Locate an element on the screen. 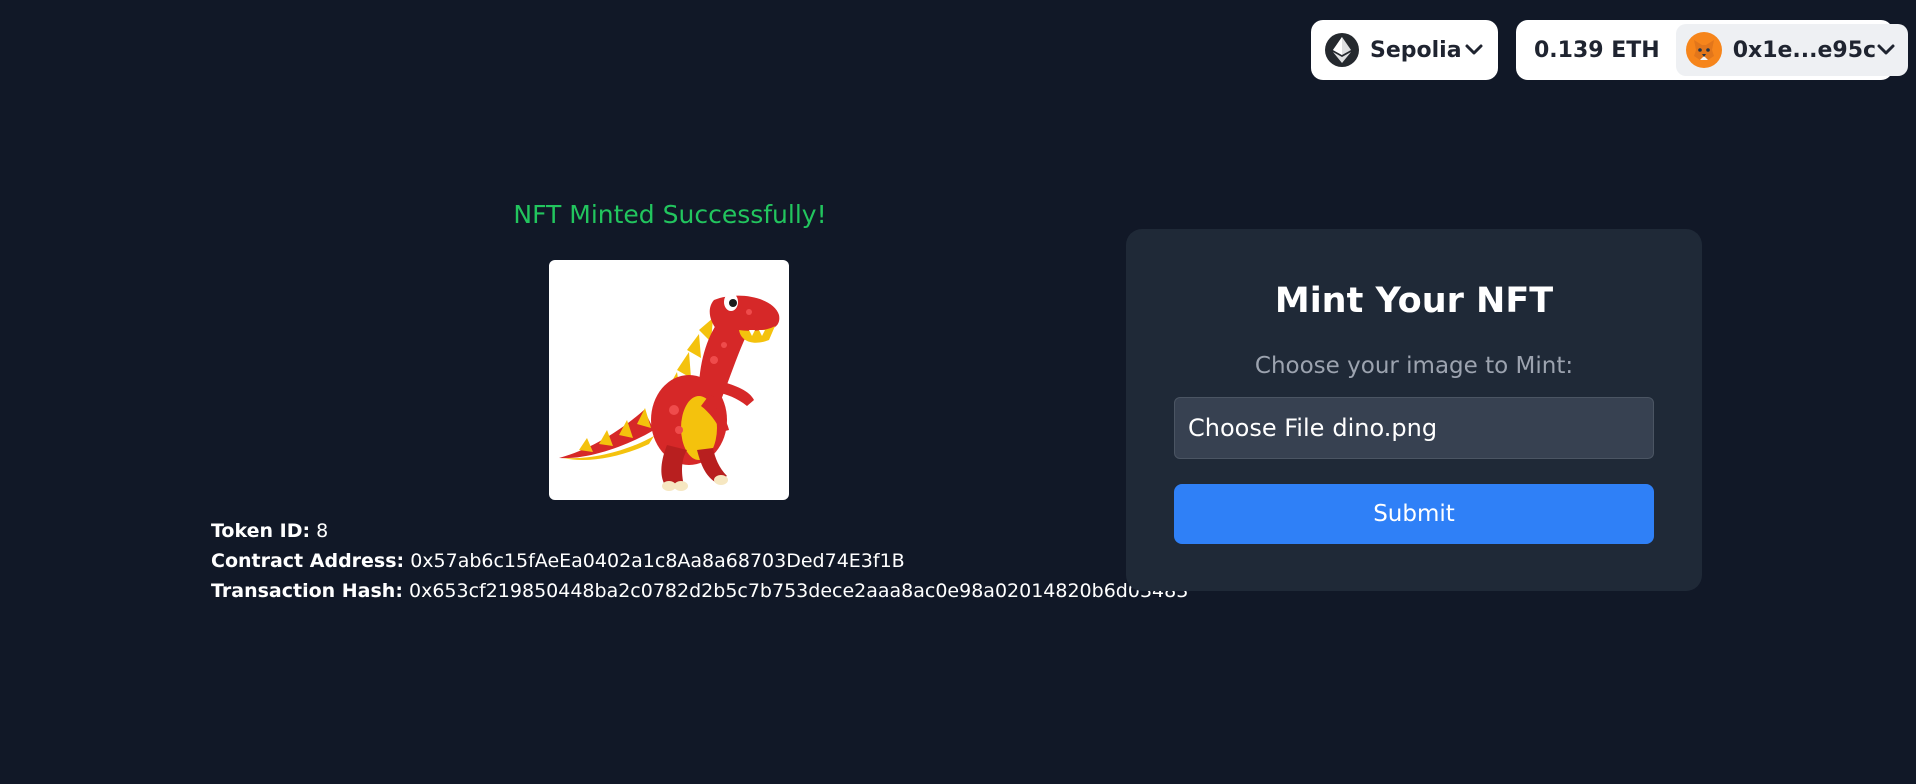 The height and width of the screenshot is (784, 1916). account-button: 0x1e...e95c is located at coordinates (1792, 50).